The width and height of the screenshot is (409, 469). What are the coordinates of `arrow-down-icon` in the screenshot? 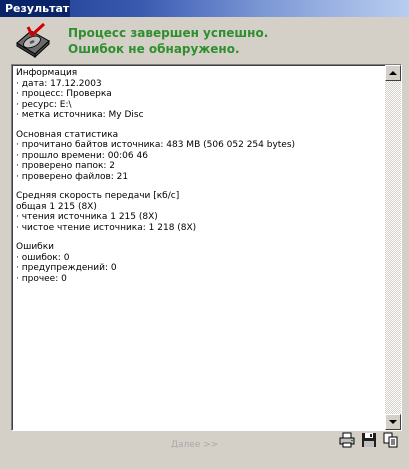 It's located at (393, 422).